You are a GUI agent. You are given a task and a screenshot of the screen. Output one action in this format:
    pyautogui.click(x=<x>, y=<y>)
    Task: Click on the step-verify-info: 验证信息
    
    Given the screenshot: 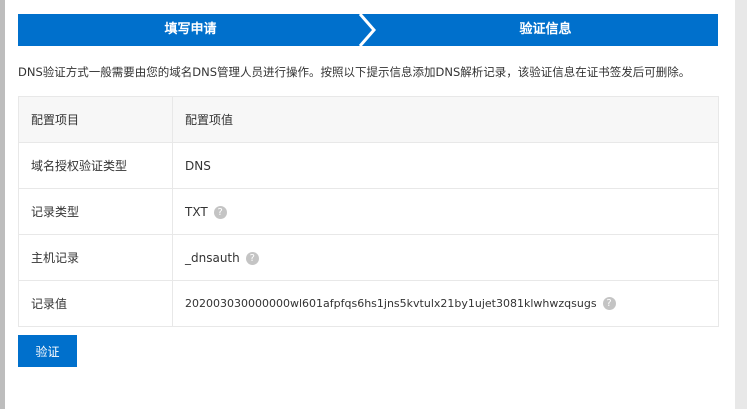 What is the action you would take?
    pyautogui.click(x=545, y=29)
    